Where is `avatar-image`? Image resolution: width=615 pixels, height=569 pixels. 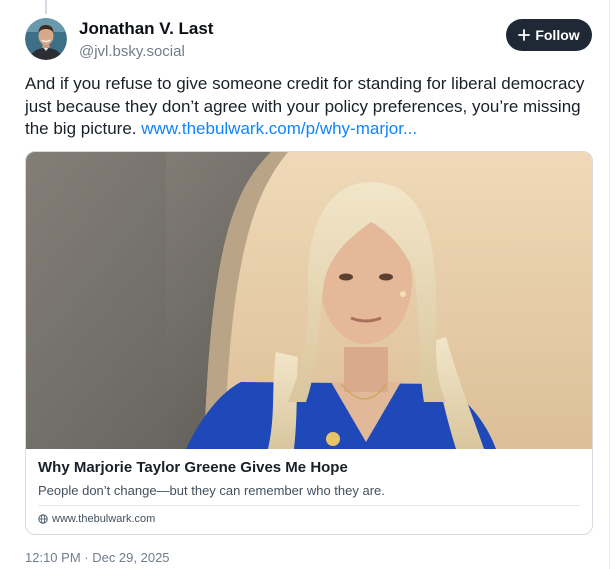
avatar-image is located at coordinates (46, 39).